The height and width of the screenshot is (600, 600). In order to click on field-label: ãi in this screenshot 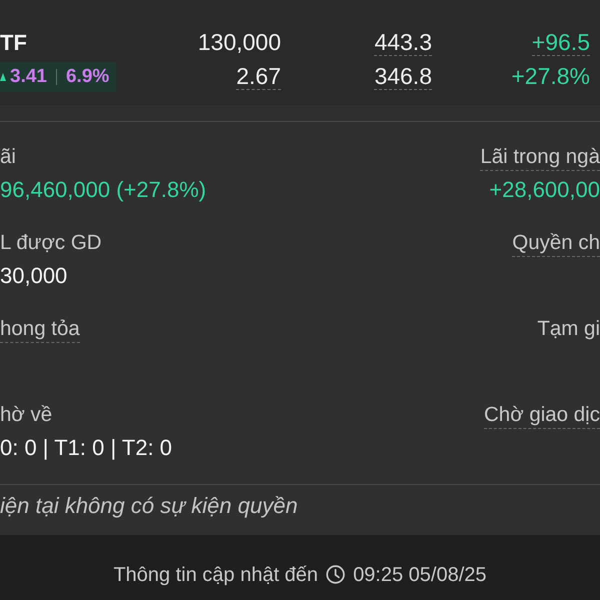, I will do `click(8, 157)`.